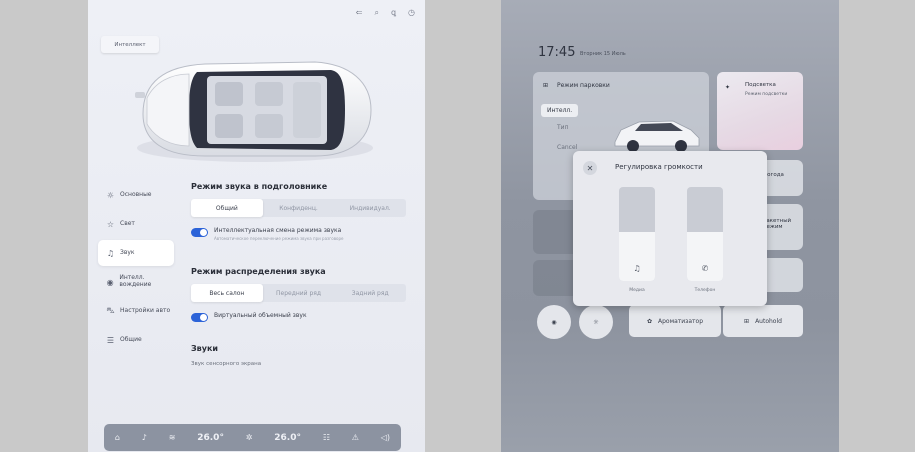 Image resolution: width=915 pixels, height=452 pixels. Describe the element at coordinates (705, 268) in the screenshot. I see `phone-icon: ✆` at that location.